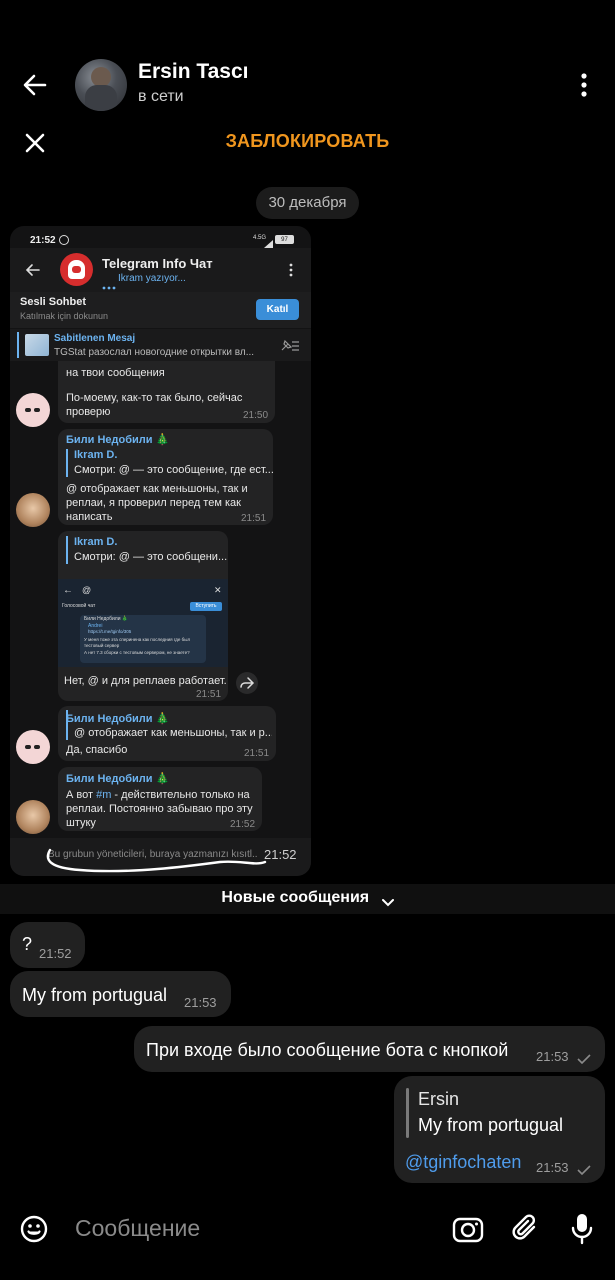 This screenshot has height=1280, width=615. I want to click on block-bar: ЗАБЛОКИРОВАТЬ, so click(307, 143).